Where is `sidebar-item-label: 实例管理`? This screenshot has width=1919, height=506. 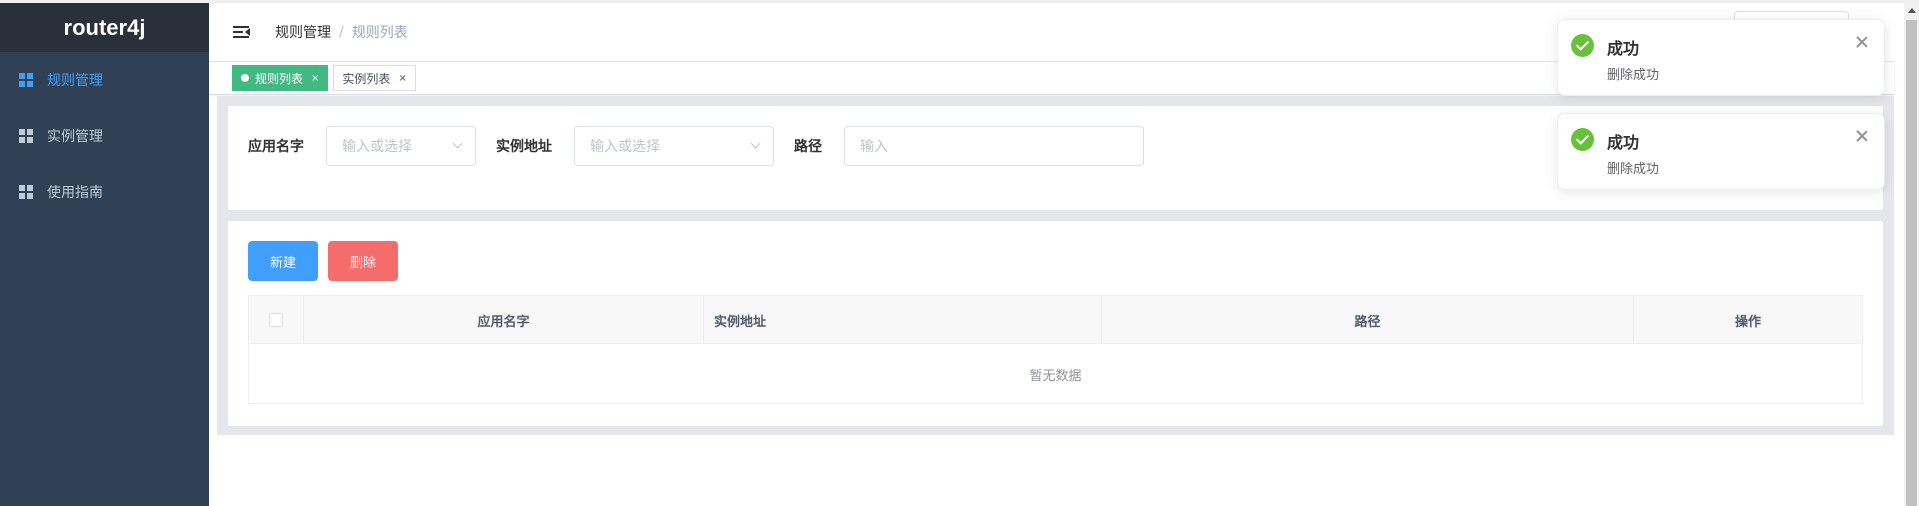 sidebar-item-label: 实例管理 is located at coordinates (75, 137).